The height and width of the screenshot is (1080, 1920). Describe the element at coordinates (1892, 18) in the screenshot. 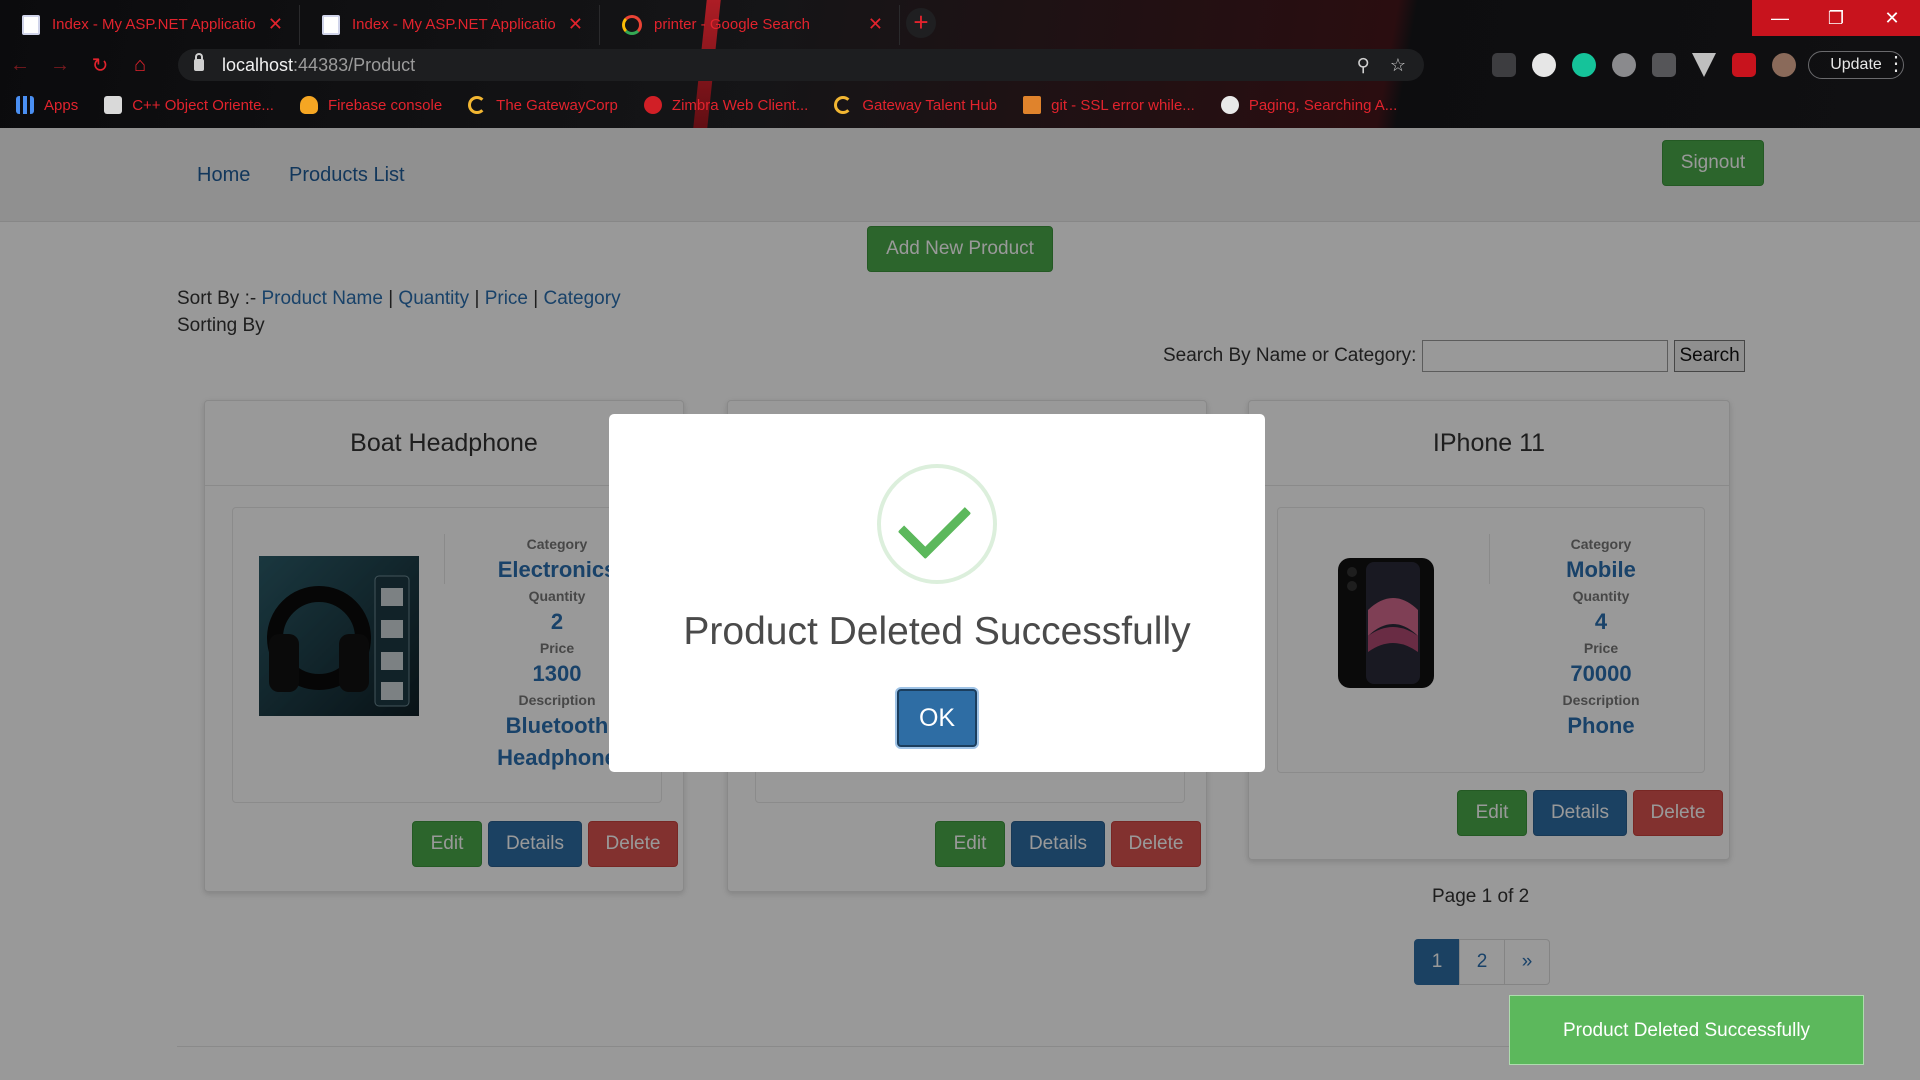

I see `close-window-button: ✕` at that location.